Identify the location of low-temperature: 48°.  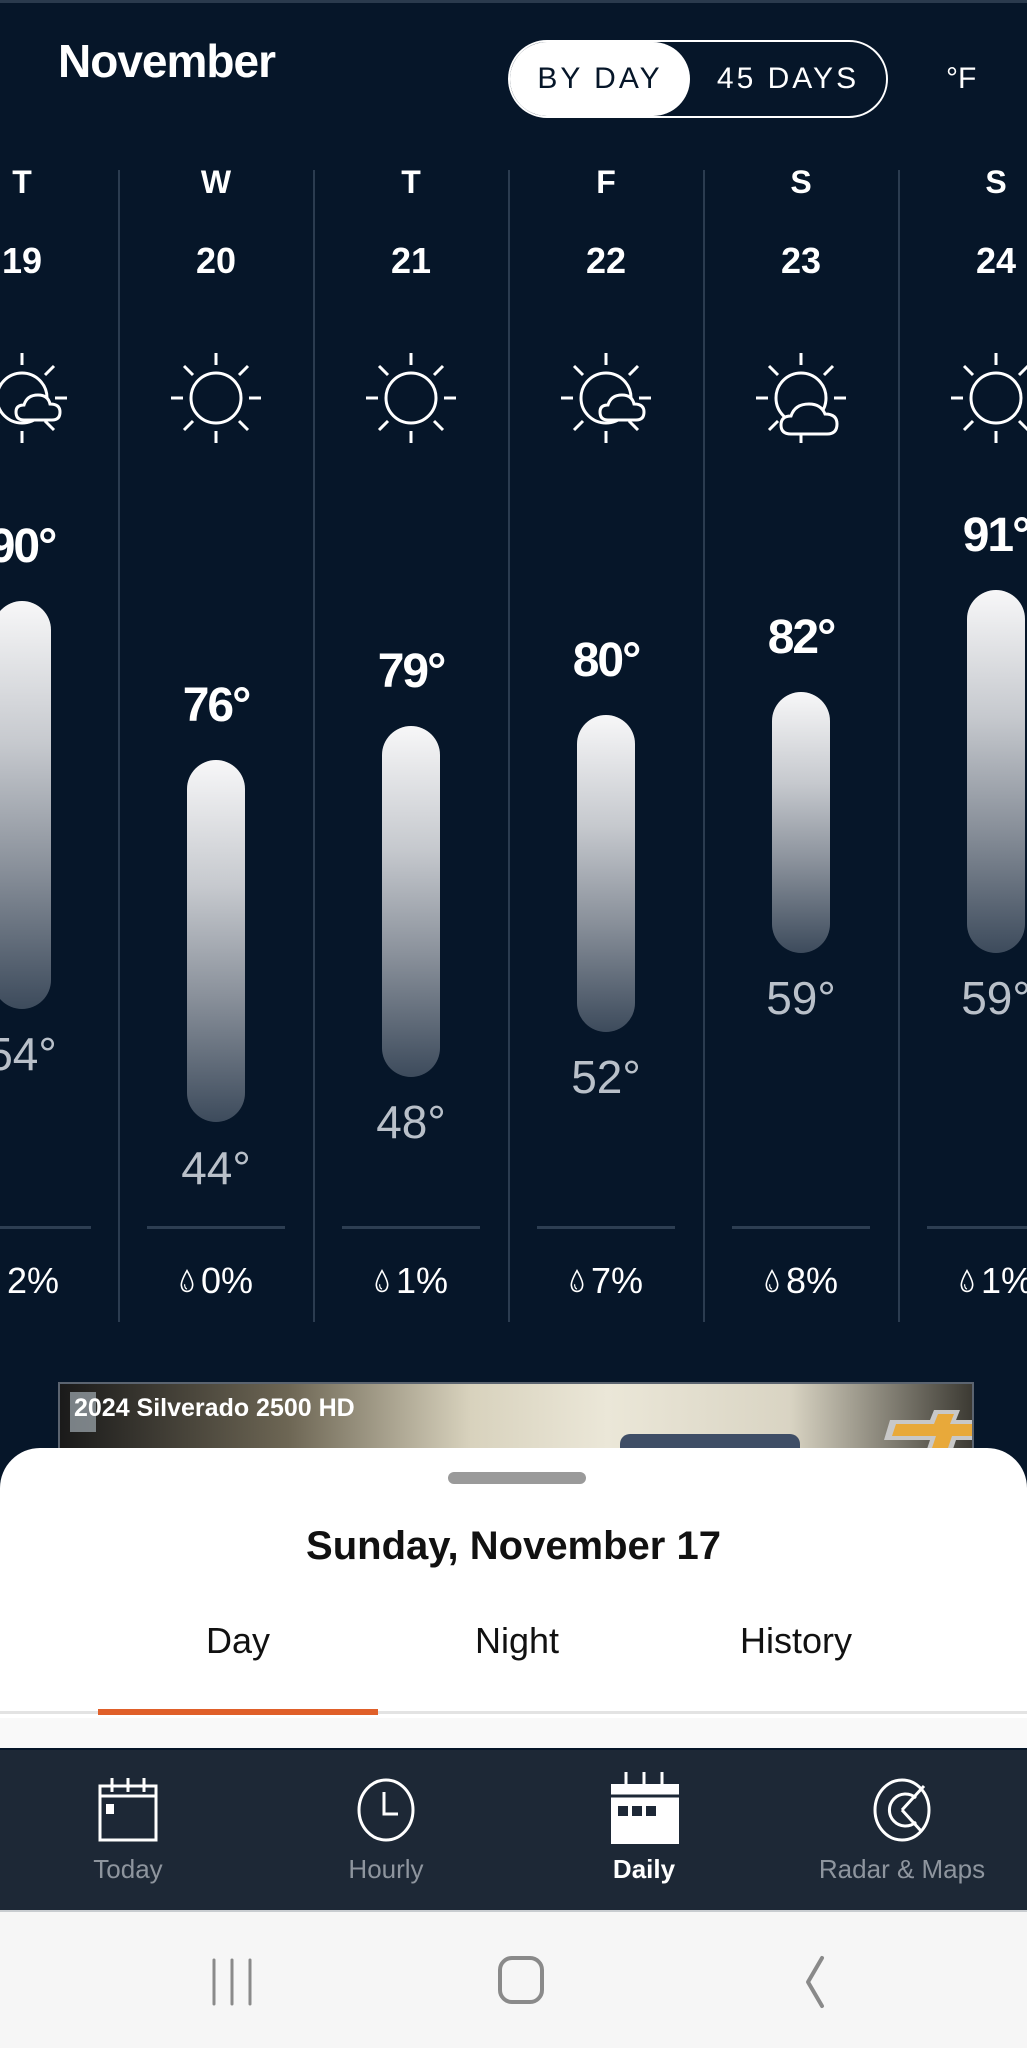
(411, 1122).